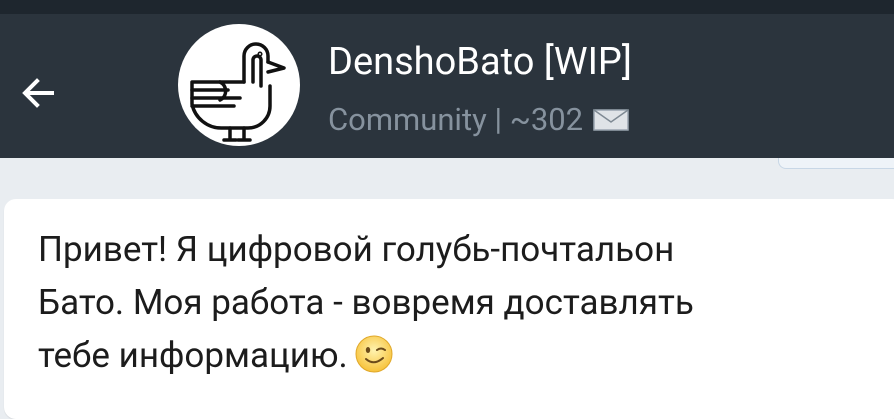 The image size is (894, 419). Describe the element at coordinates (447, 7) in the screenshot. I see `status-bar` at that location.